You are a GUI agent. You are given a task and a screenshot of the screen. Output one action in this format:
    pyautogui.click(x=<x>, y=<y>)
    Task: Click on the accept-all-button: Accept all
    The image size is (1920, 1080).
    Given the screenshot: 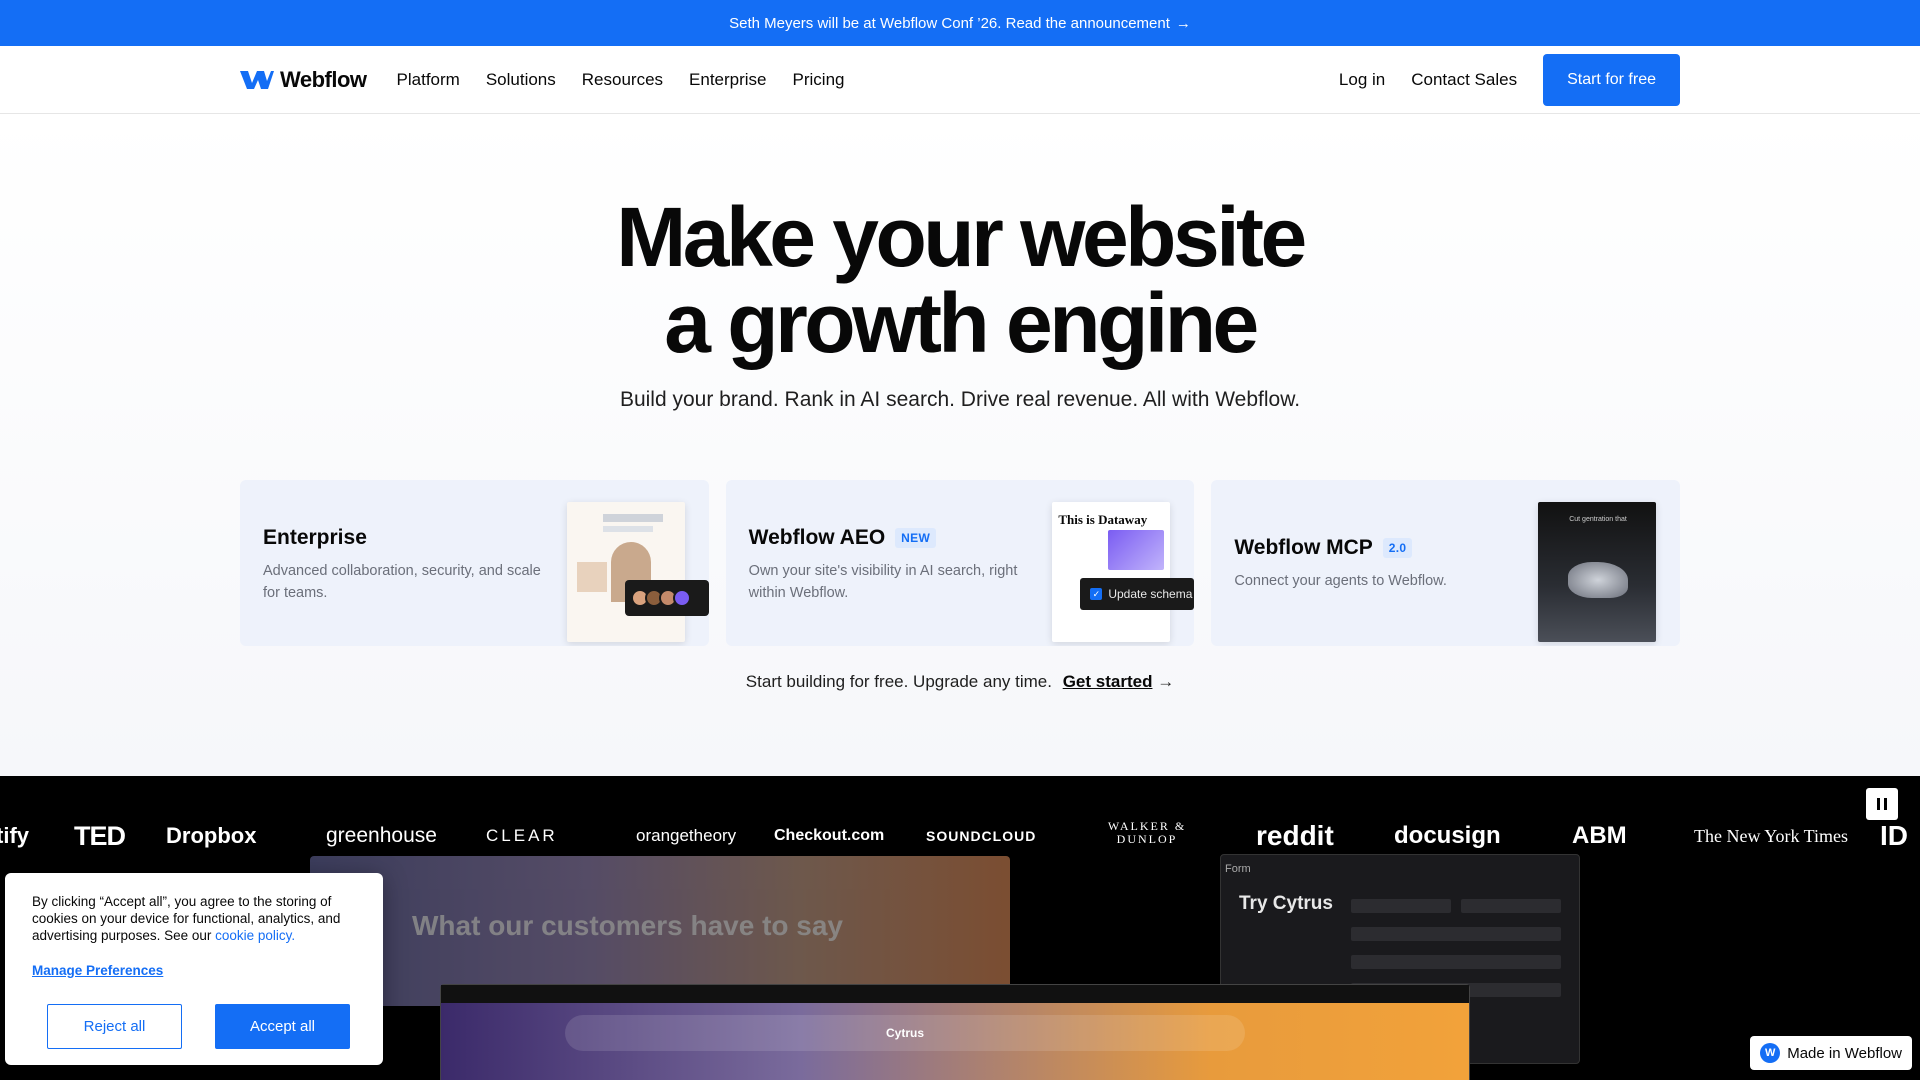 What is the action you would take?
    pyautogui.click(x=282, y=1026)
    